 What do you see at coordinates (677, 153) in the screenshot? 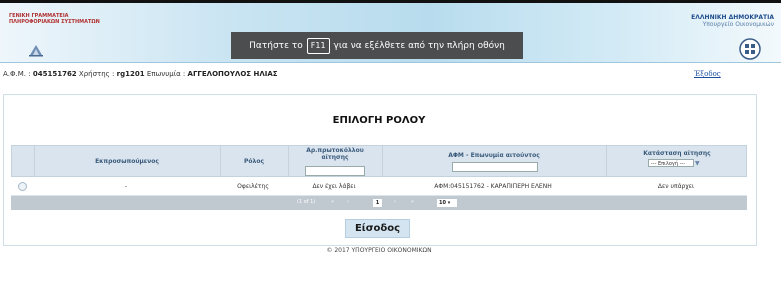
I see `header-status: Κατάσταση αίτησης` at bounding box center [677, 153].